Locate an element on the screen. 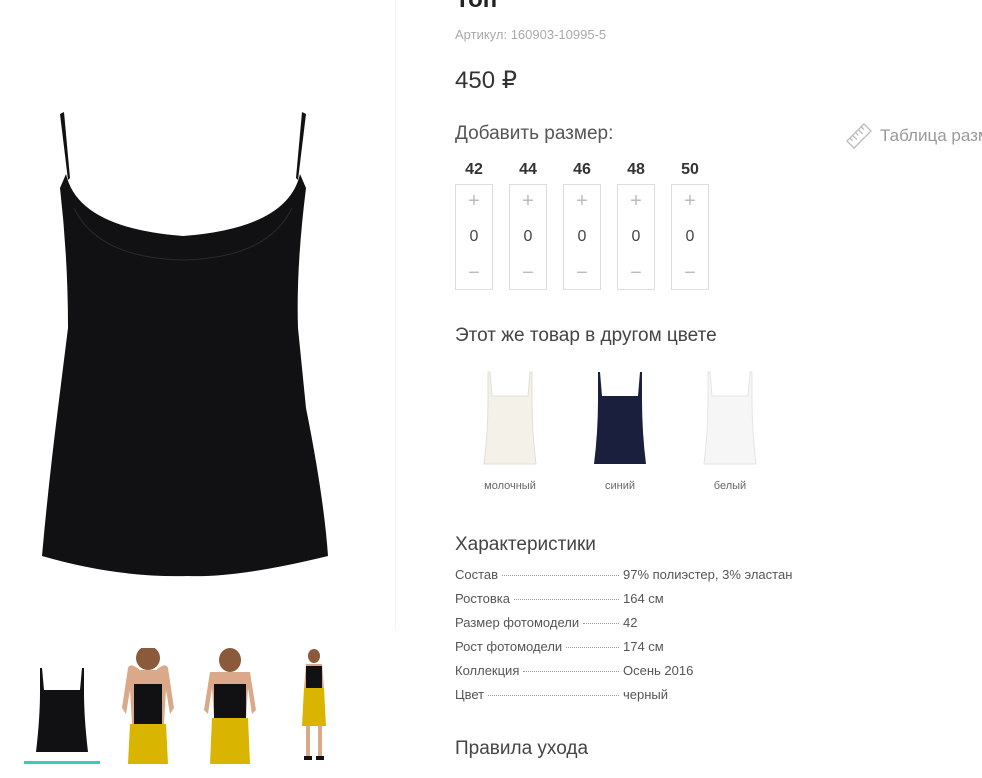  characteristic-row: Цвет черный is located at coordinates (675, 699).